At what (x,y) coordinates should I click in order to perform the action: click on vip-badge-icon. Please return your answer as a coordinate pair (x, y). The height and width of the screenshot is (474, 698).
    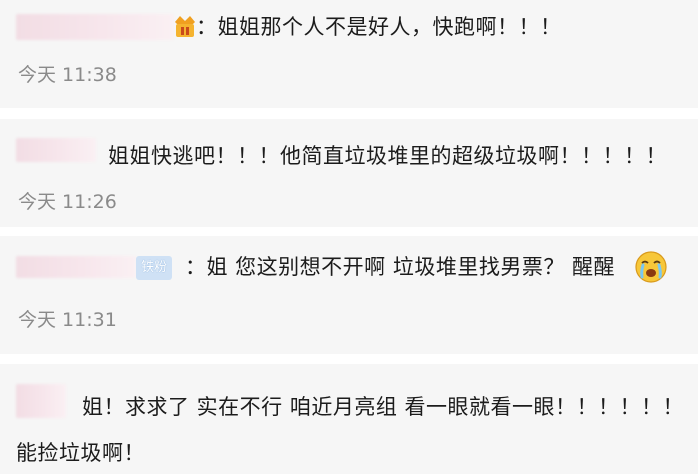
    Looking at the image, I should click on (185, 26).